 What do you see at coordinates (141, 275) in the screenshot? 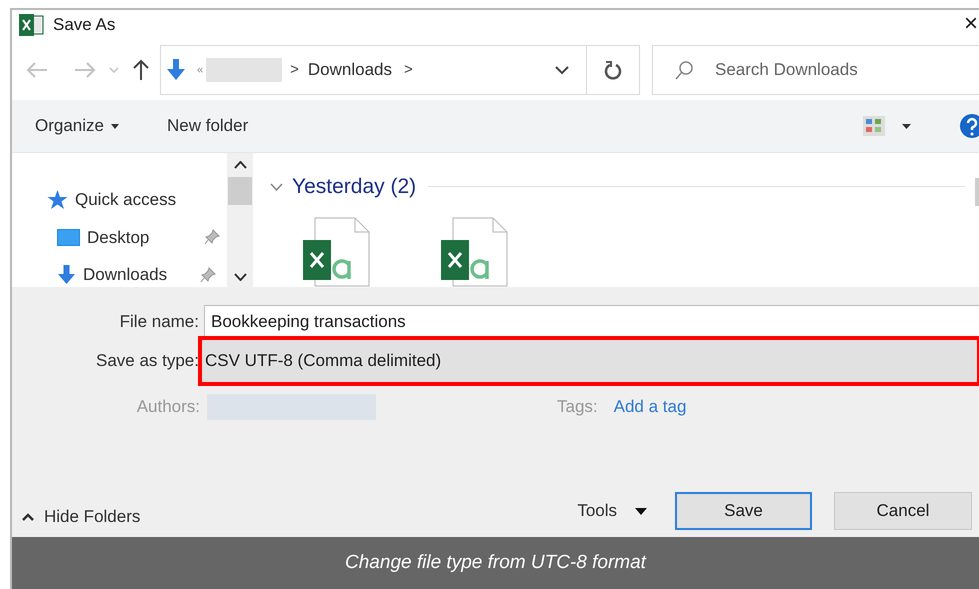
I see `sidebar-item: Downloads` at bounding box center [141, 275].